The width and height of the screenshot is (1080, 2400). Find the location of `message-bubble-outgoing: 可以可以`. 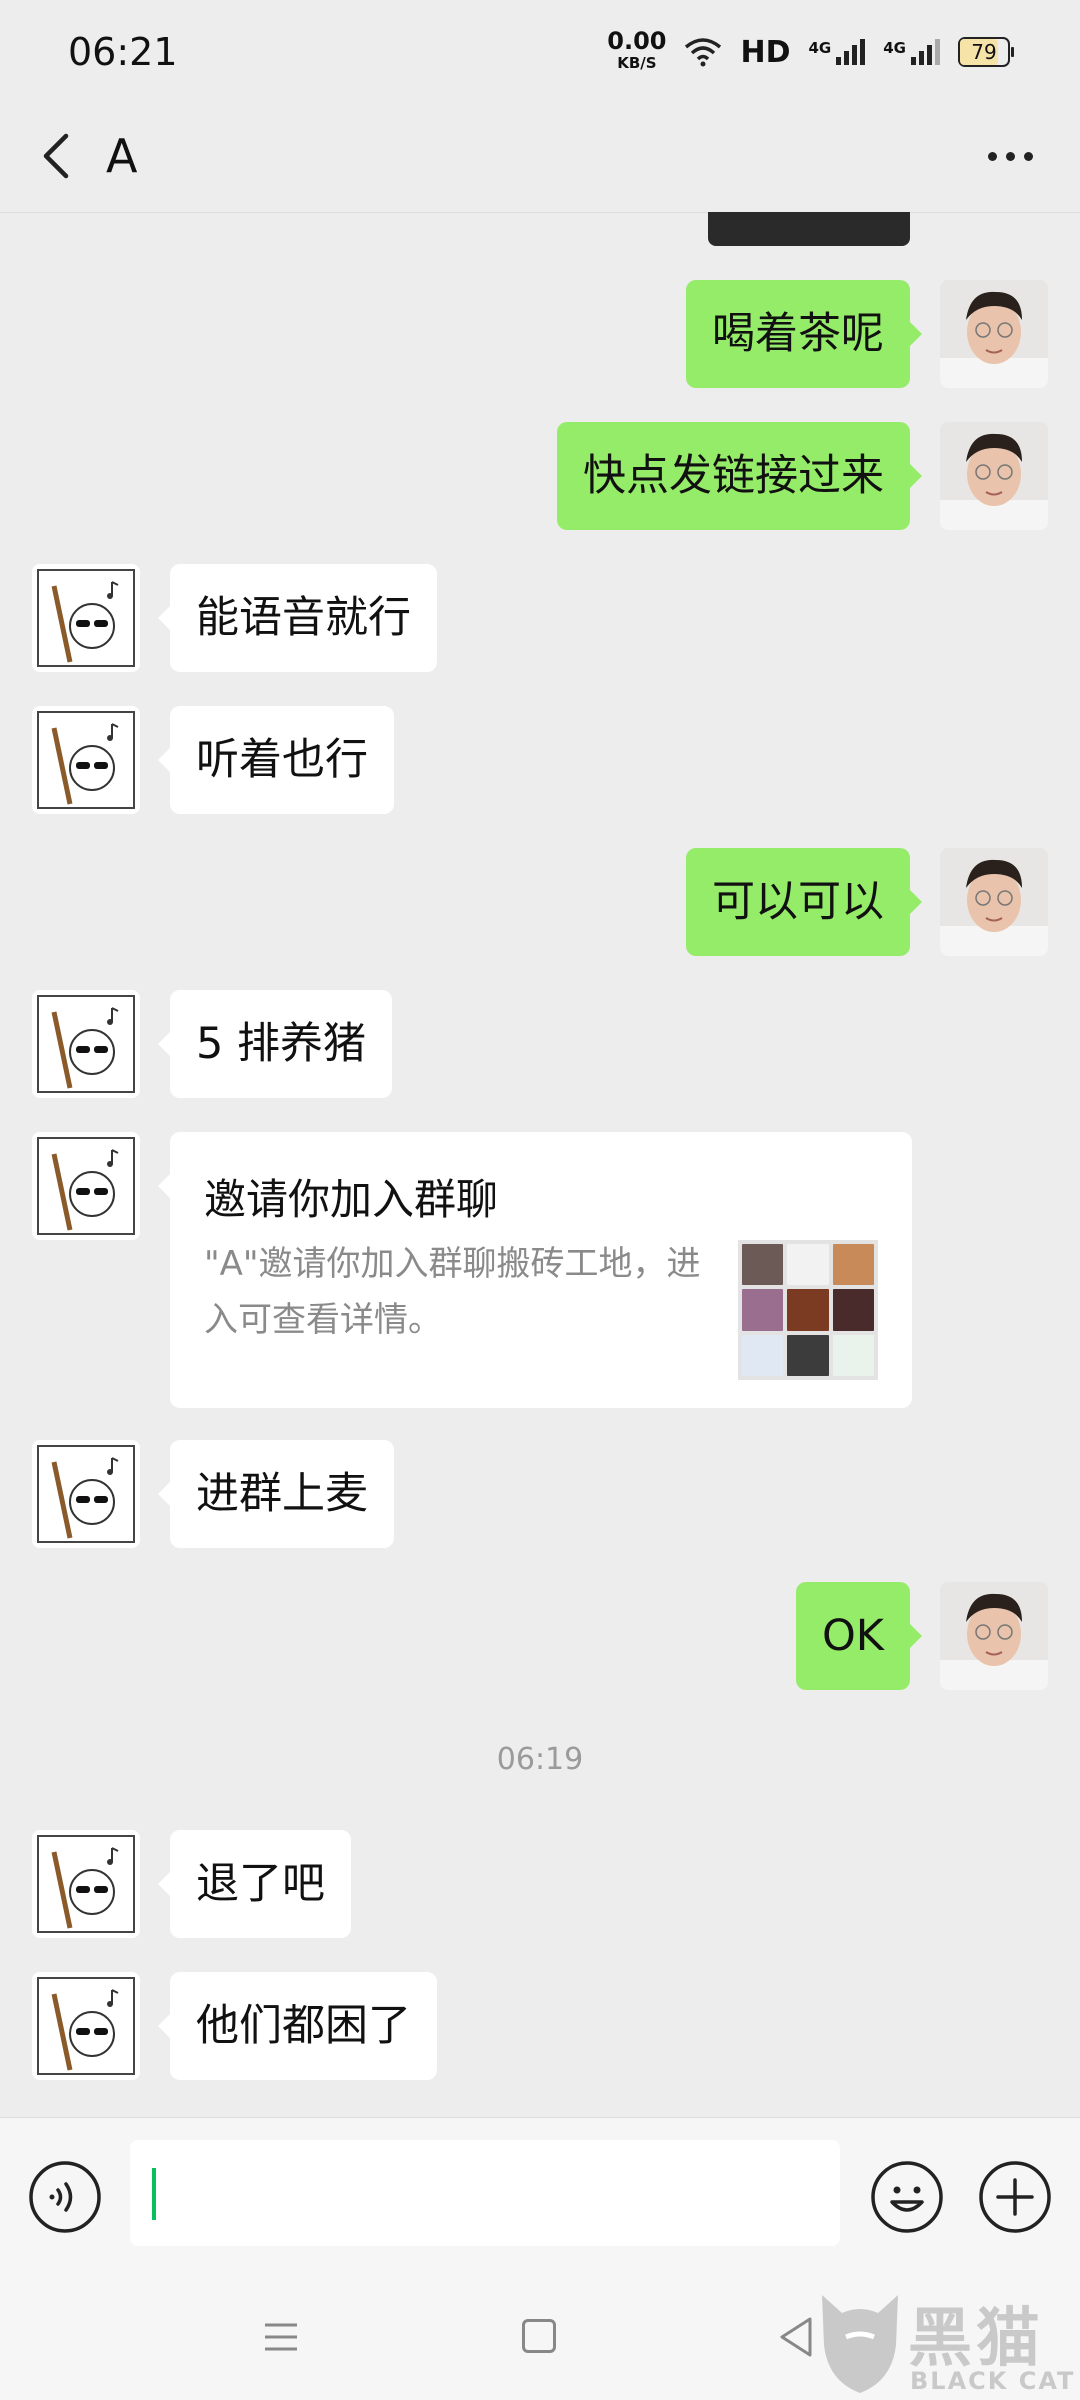

message-bubble-outgoing: 可以可以 is located at coordinates (804, 902).